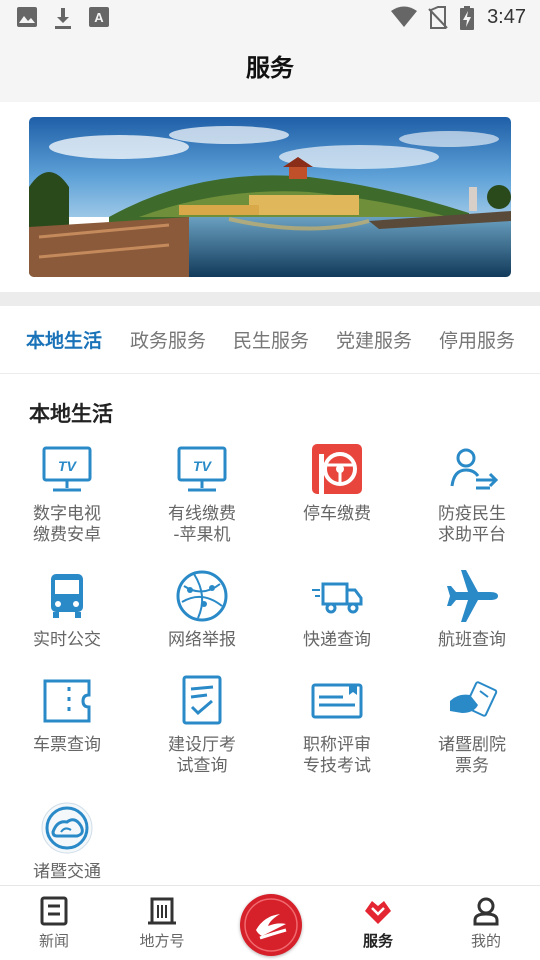 The image size is (540, 960). I want to click on service-label: 有线缴费 -苹果机, so click(202, 524).